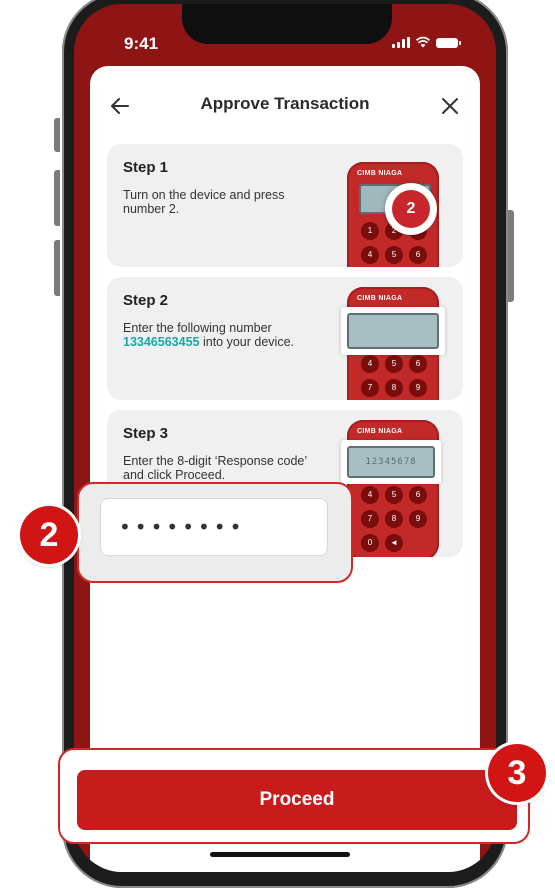 The width and height of the screenshot is (555, 888). What do you see at coordinates (397, 519) in the screenshot?
I see `device-keypad: 456 789 0 ◄` at bounding box center [397, 519].